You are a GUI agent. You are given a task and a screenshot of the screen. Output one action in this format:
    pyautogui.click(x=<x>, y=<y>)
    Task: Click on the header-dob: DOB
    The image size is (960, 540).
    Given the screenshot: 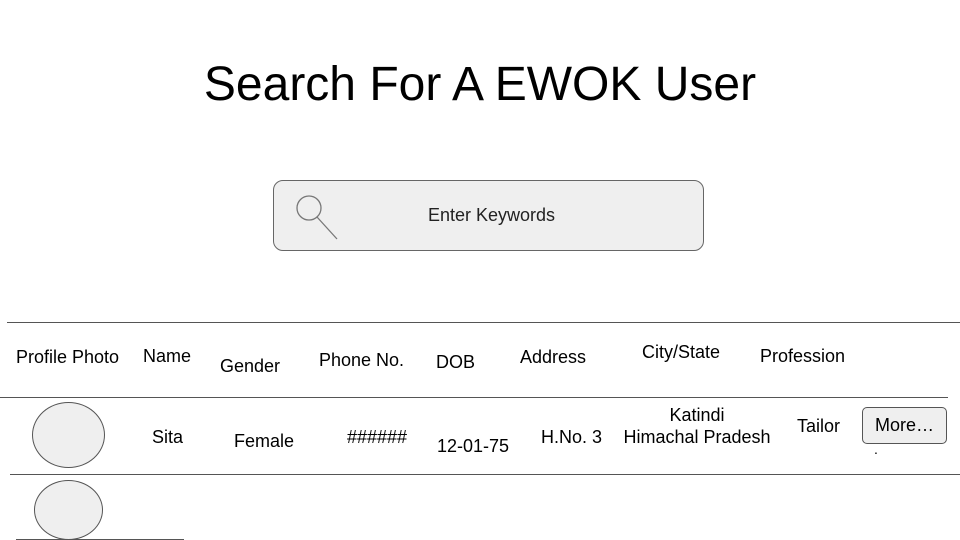 What is the action you would take?
    pyautogui.click(x=456, y=362)
    